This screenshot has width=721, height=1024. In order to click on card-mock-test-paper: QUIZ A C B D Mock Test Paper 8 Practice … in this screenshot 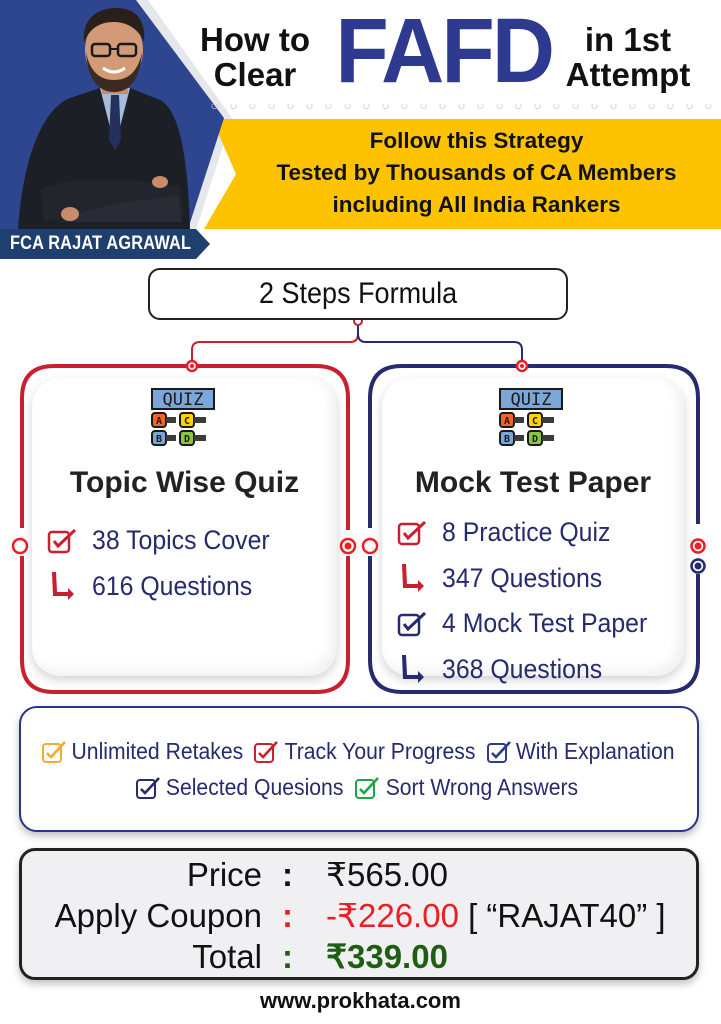, I will do `click(533, 531)`.